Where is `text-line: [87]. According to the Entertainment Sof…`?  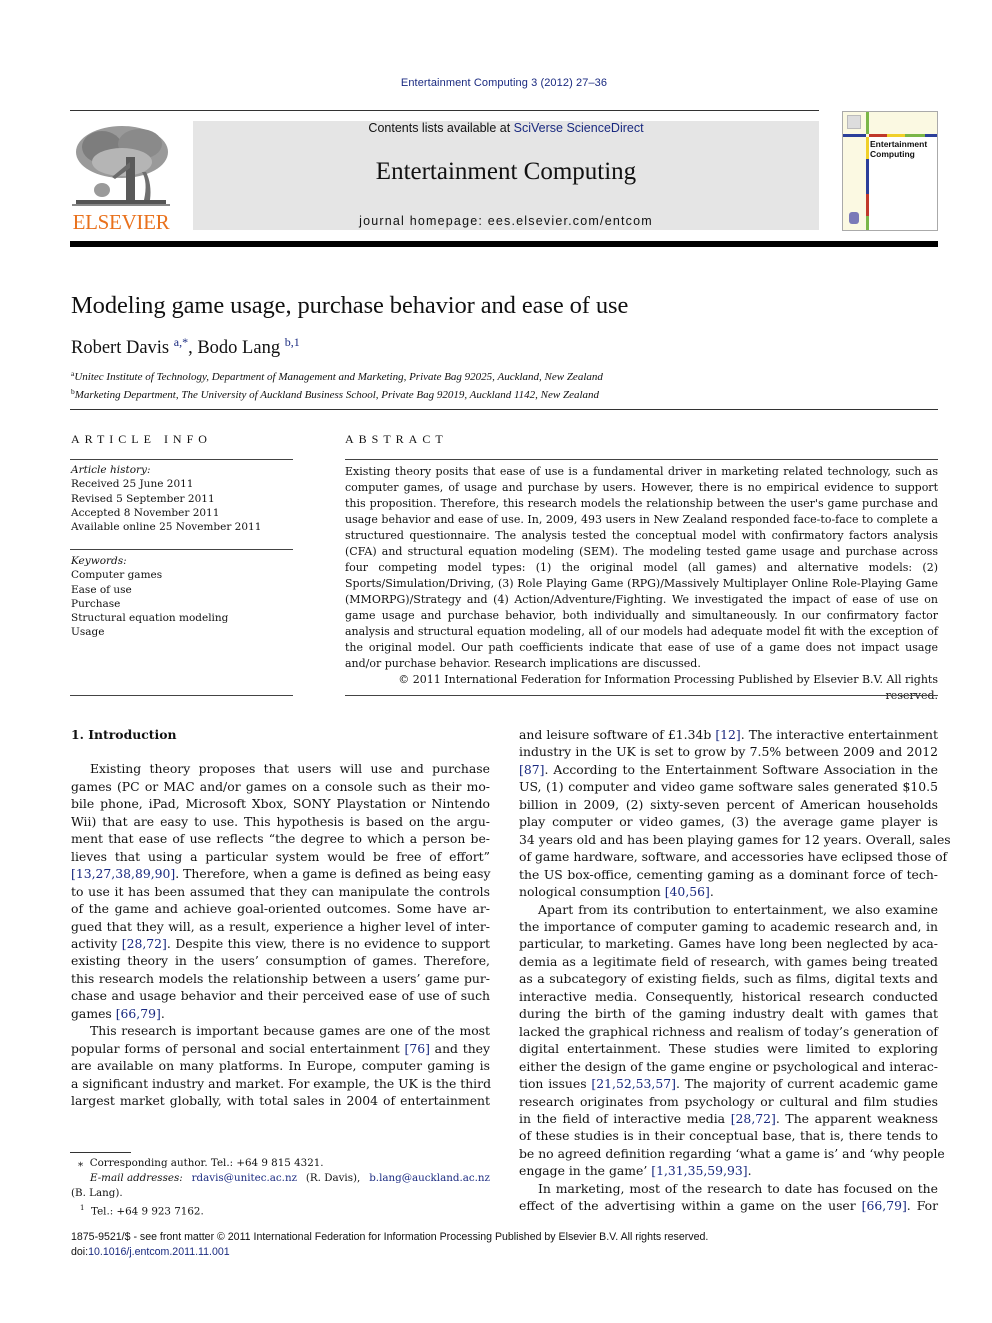 text-line: [87]. According to the Entertainment Sof… is located at coordinates (728, 769).